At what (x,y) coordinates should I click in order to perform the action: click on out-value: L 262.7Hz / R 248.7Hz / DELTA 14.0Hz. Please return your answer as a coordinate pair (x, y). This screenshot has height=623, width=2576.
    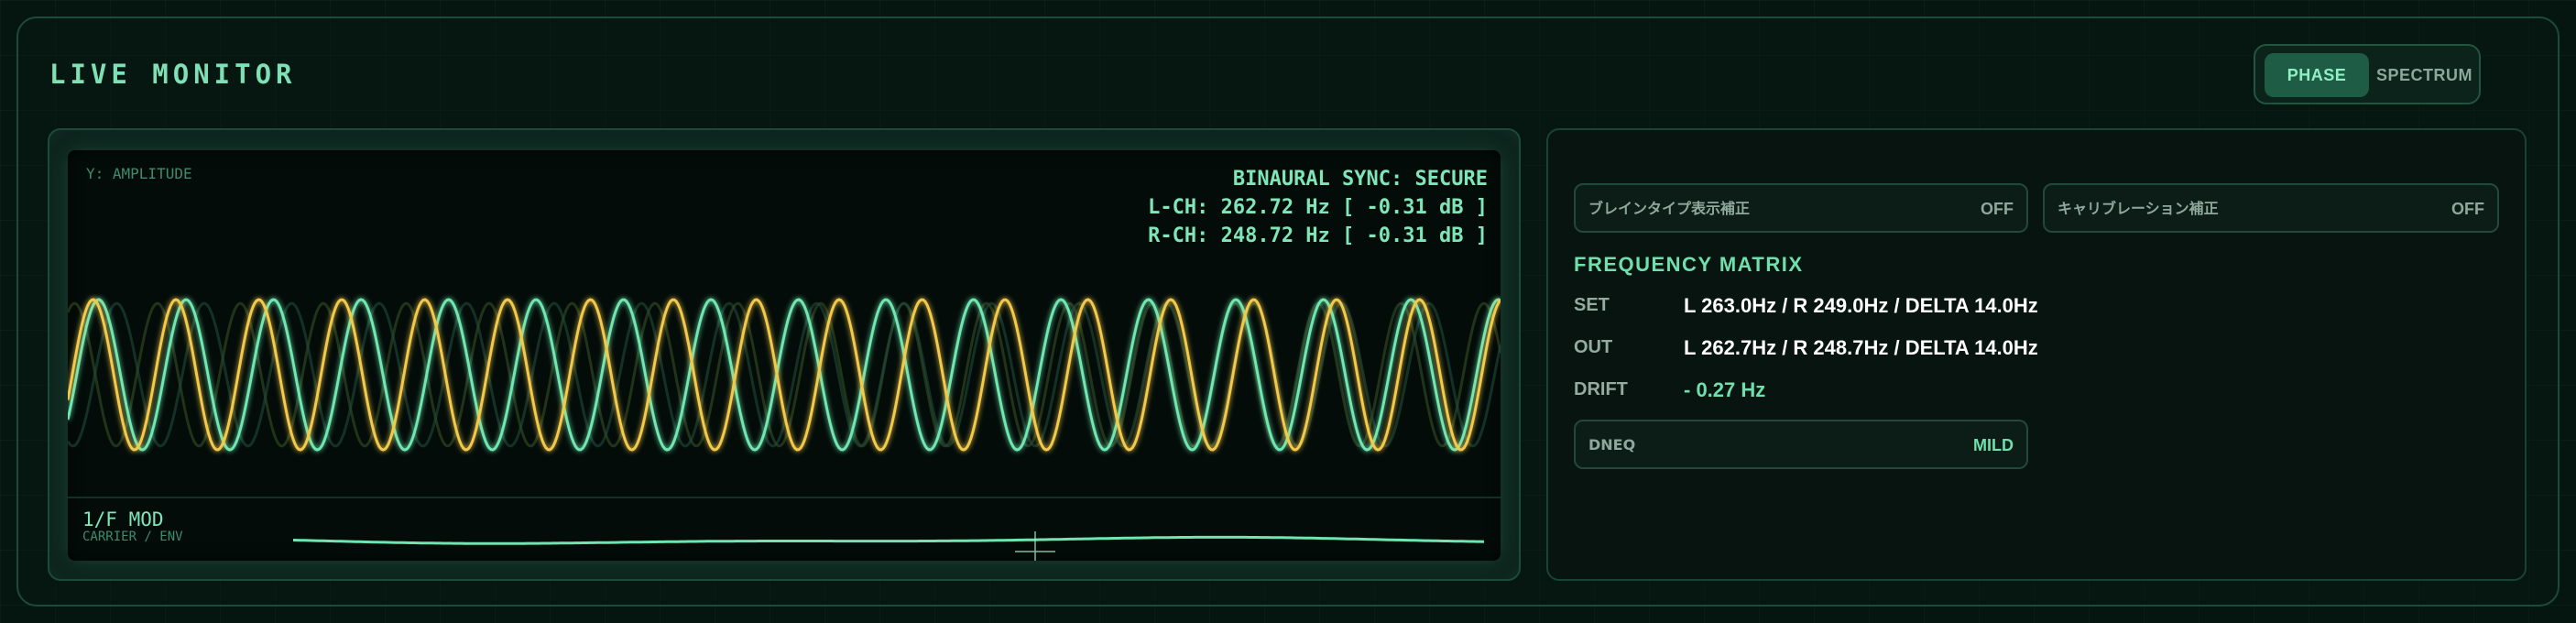
    Looking at the image, I should click on (1861, 347).